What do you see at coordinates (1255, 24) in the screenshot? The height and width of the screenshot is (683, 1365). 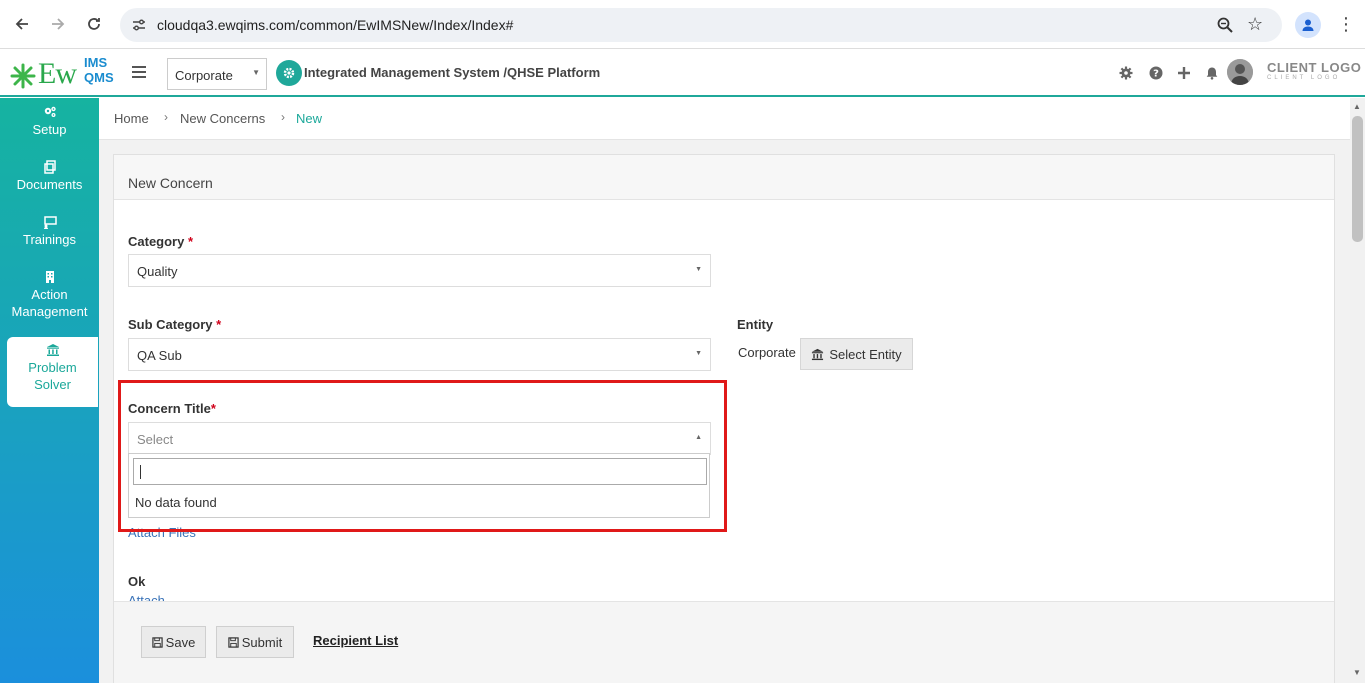 I see `bookmark-star-icon: ☆` at bounding box center [1255, 24].